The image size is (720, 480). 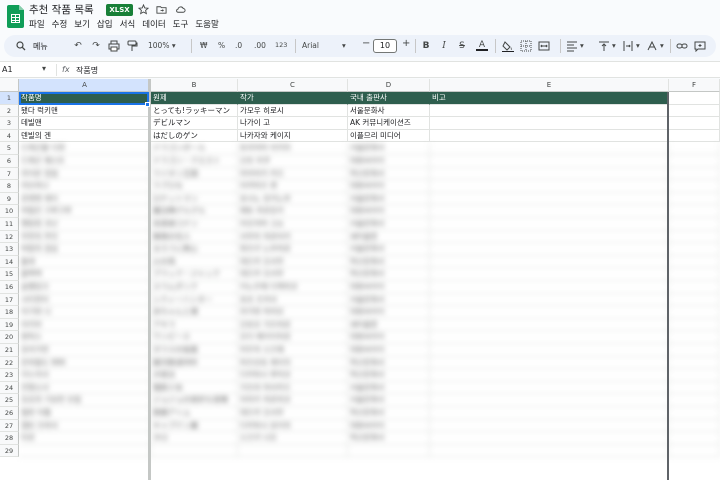 I want to click on cell: 사무라 히로아키, so click(x=293, y=237).